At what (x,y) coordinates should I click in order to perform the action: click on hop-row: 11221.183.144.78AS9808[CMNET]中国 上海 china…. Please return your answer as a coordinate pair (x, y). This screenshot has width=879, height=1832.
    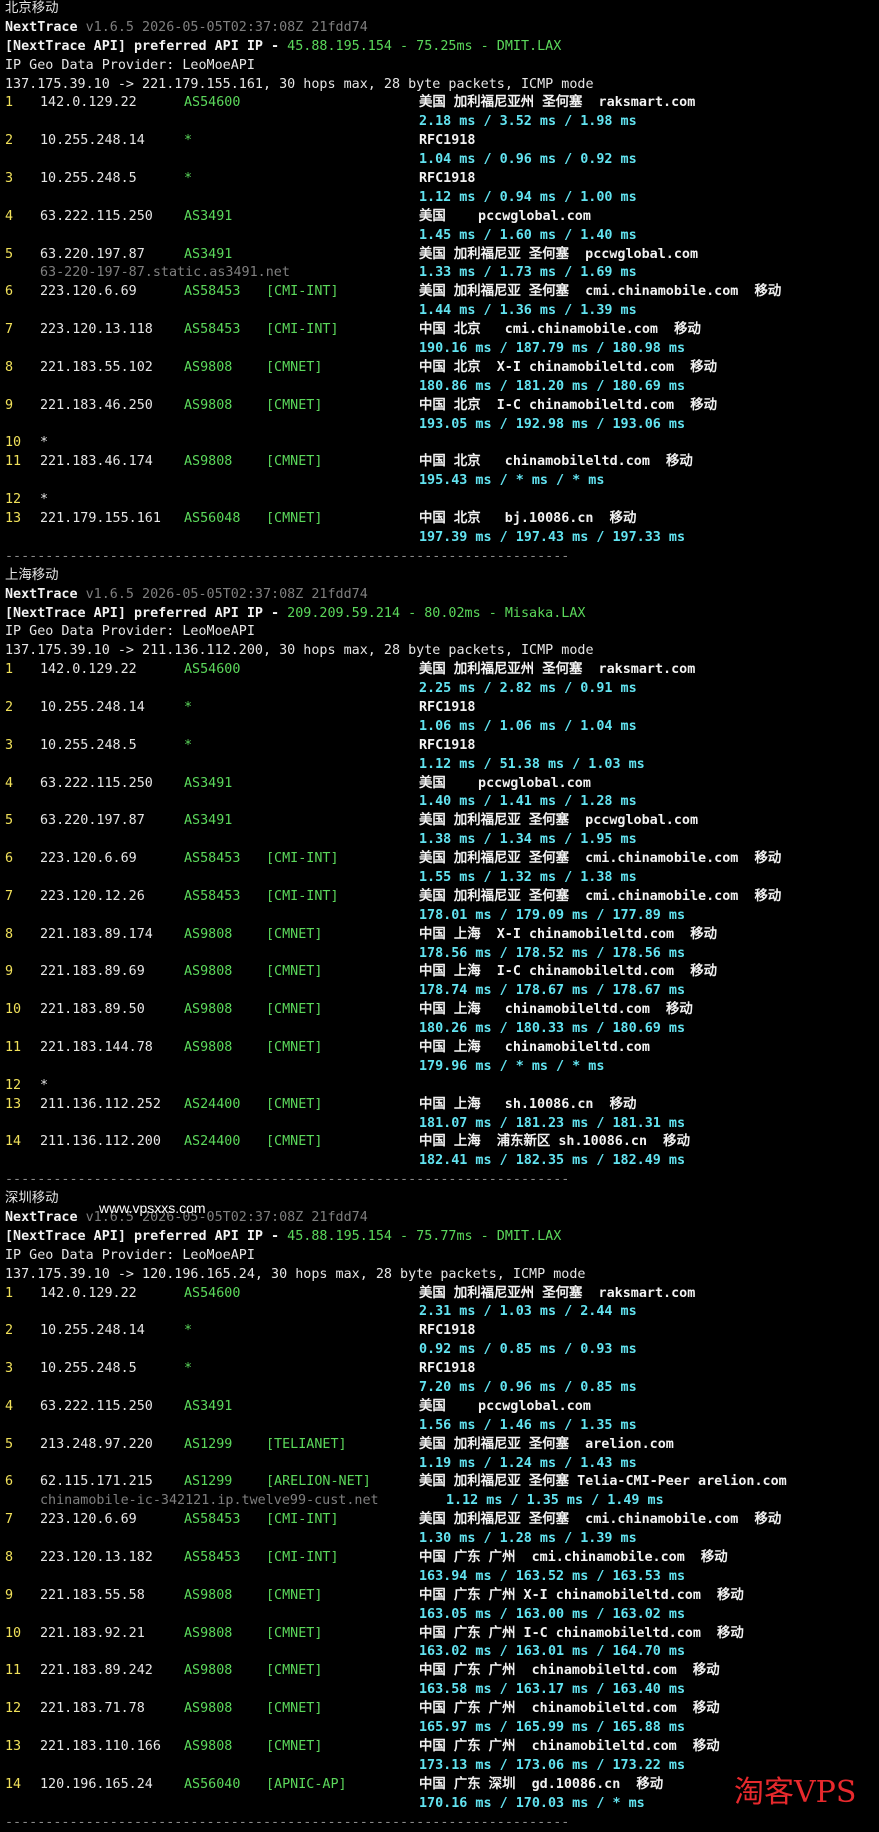
    Looking at the image, I should click on (441, 1048).